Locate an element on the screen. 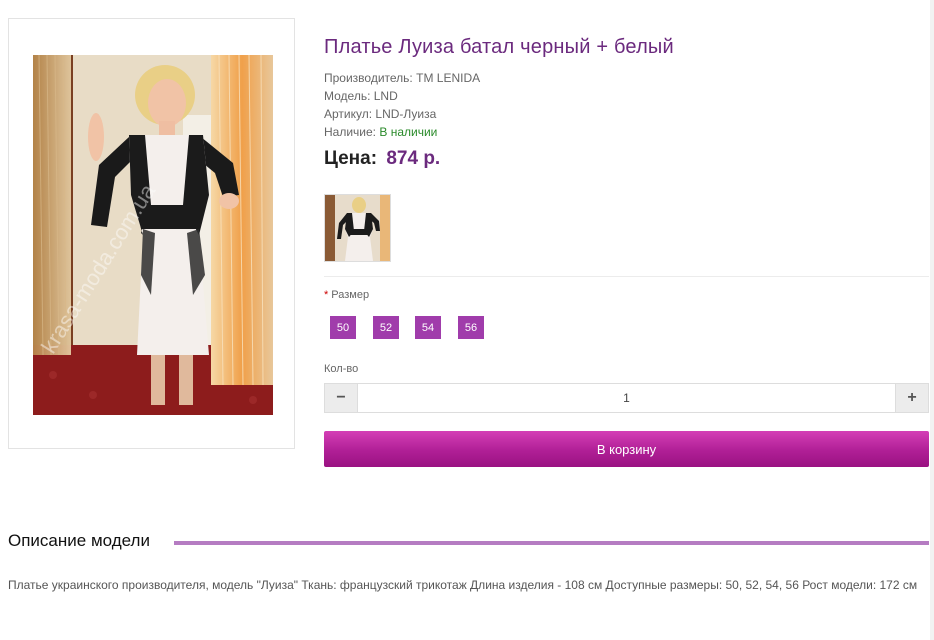 The height and width of the screenshot is (640, 934). quantity-label: Кол-во is located at coordinates (341, 369).